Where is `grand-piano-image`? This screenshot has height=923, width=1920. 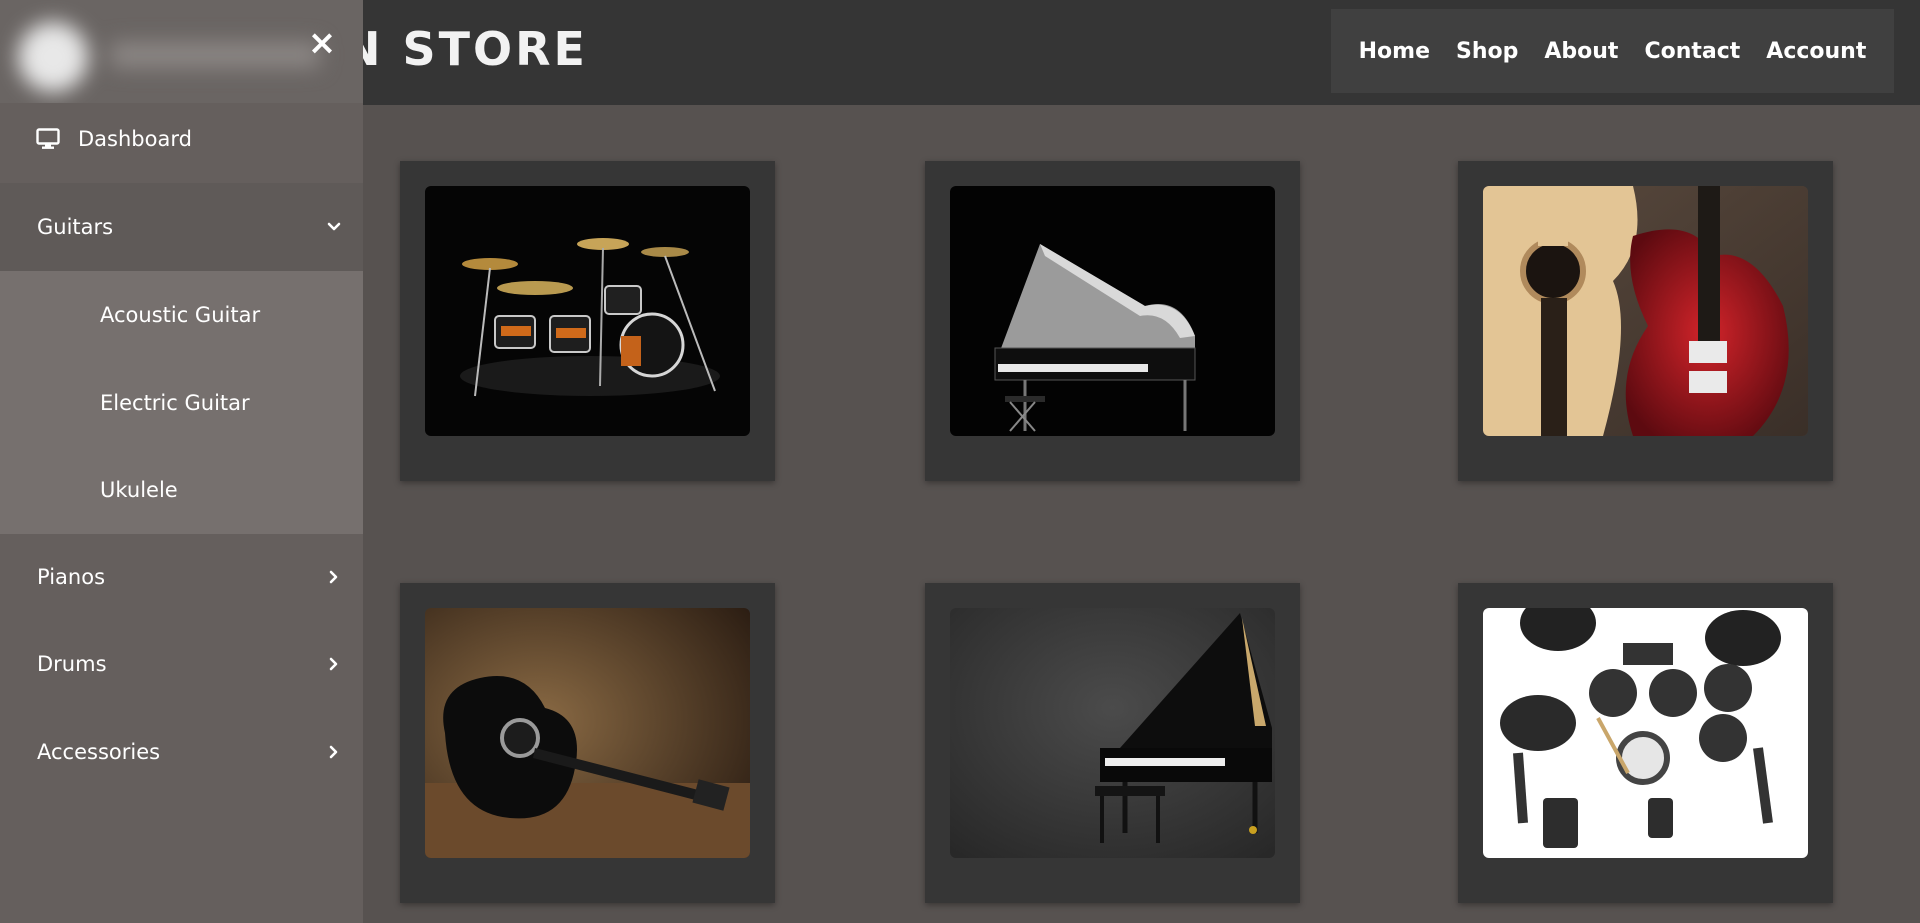 grand-piano-image is located at coordinates (1112, 311).